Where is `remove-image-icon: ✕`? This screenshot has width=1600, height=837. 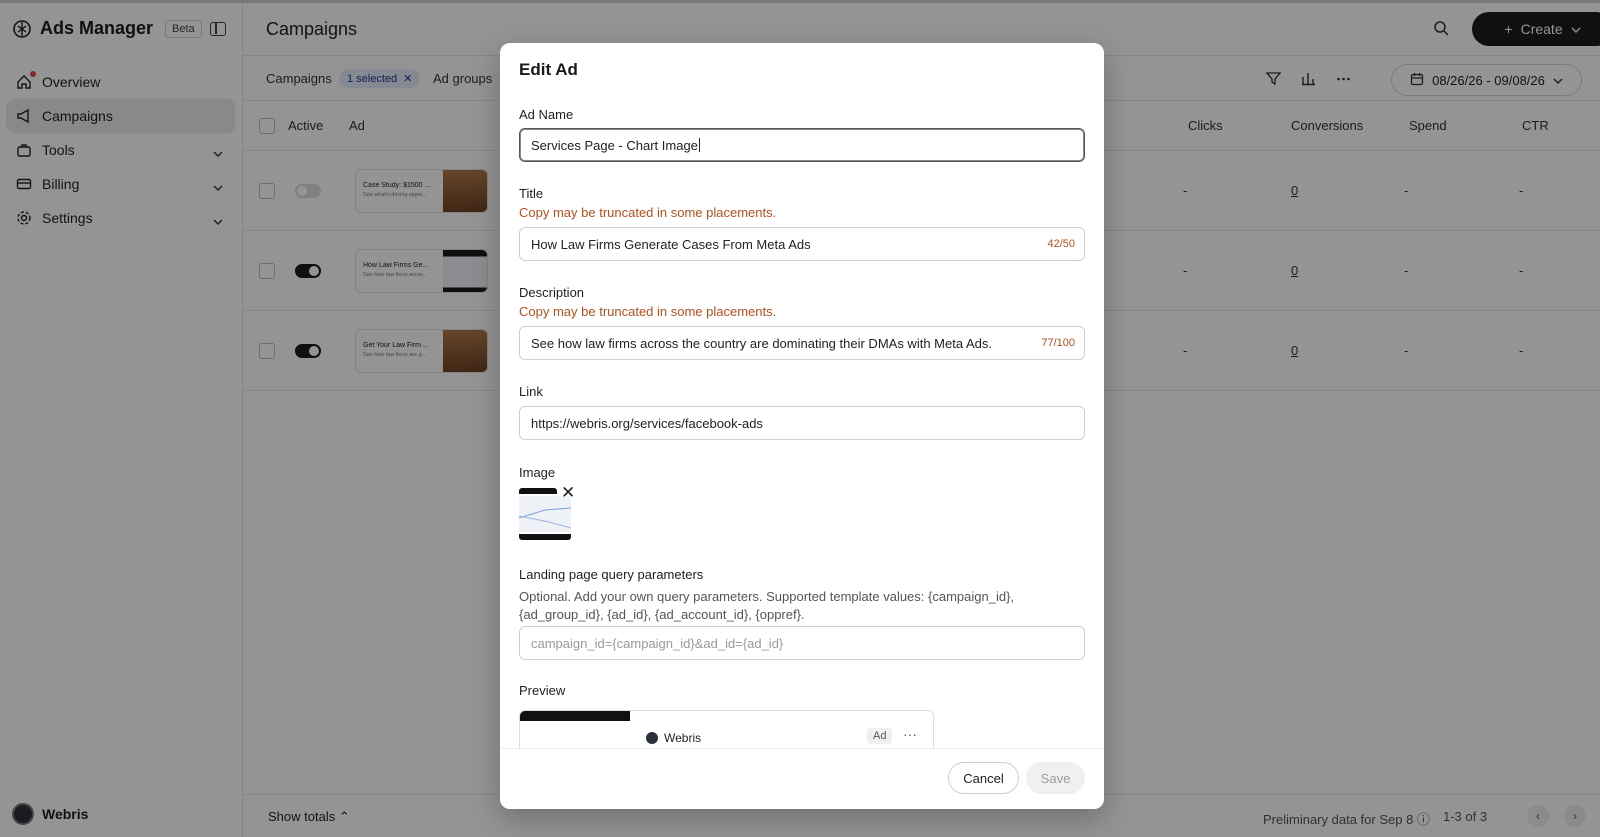
remove-image-icon: ✕ is located at coordinates (568, 493).